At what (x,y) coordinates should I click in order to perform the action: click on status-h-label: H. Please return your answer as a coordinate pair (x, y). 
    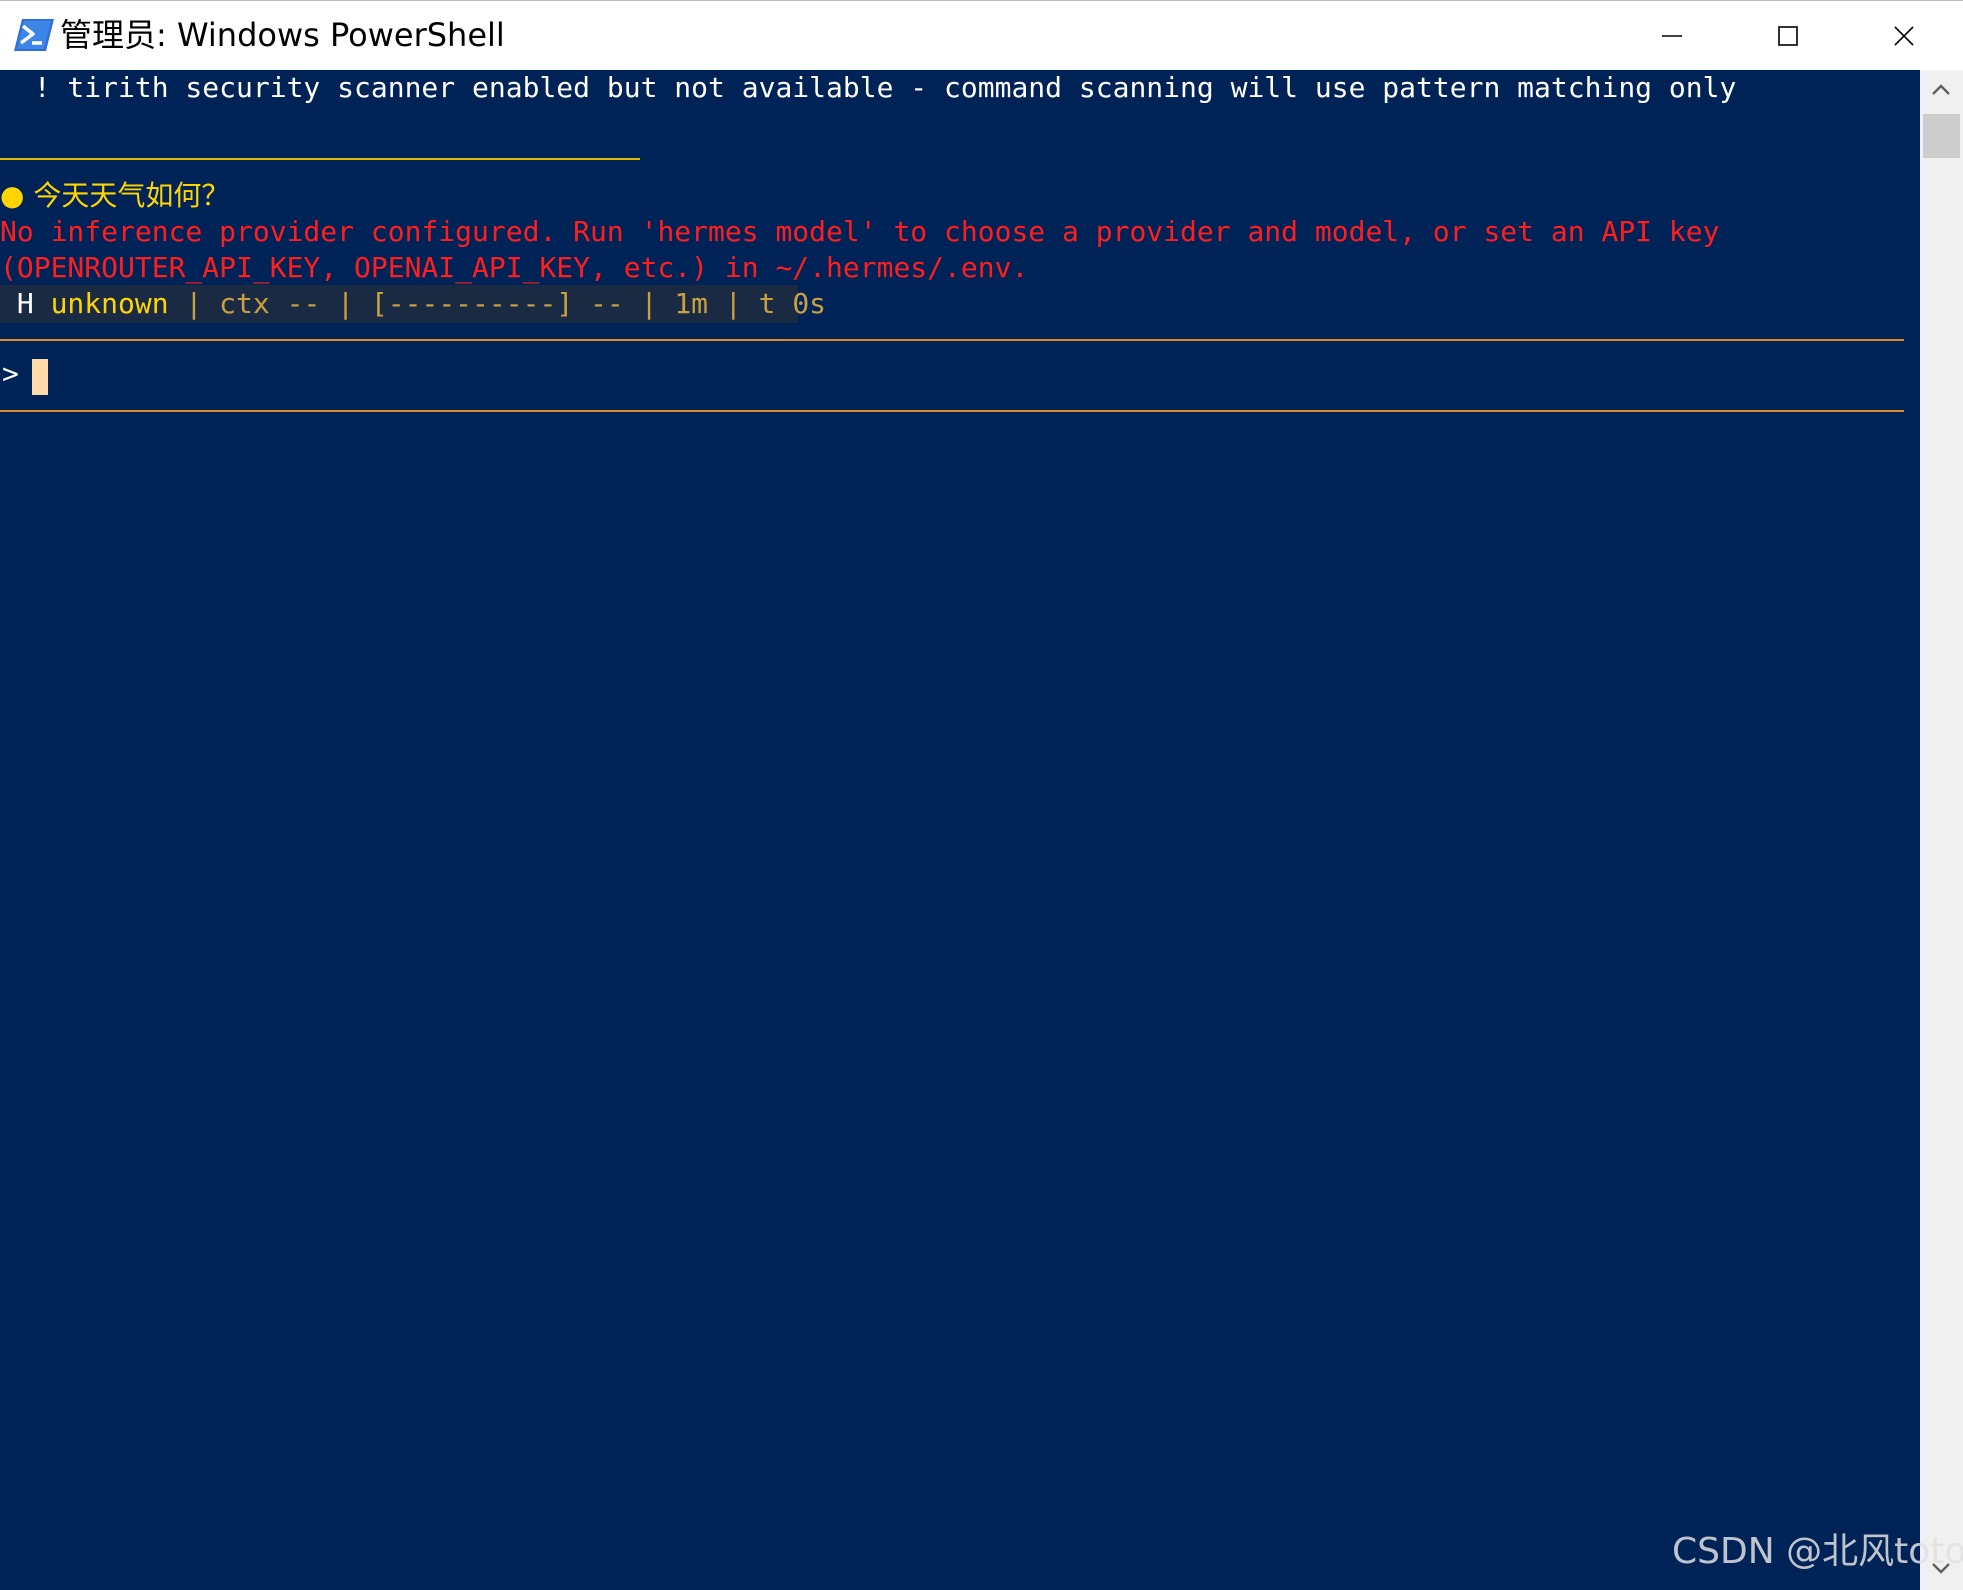
    Looking at the image, I should click on (25, 303).